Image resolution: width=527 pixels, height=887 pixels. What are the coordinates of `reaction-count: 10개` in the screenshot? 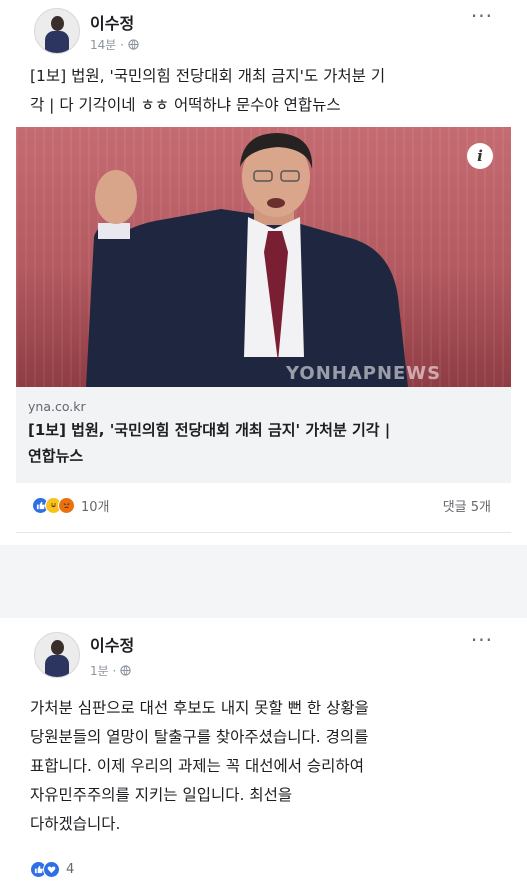 It's located at (95, 507).